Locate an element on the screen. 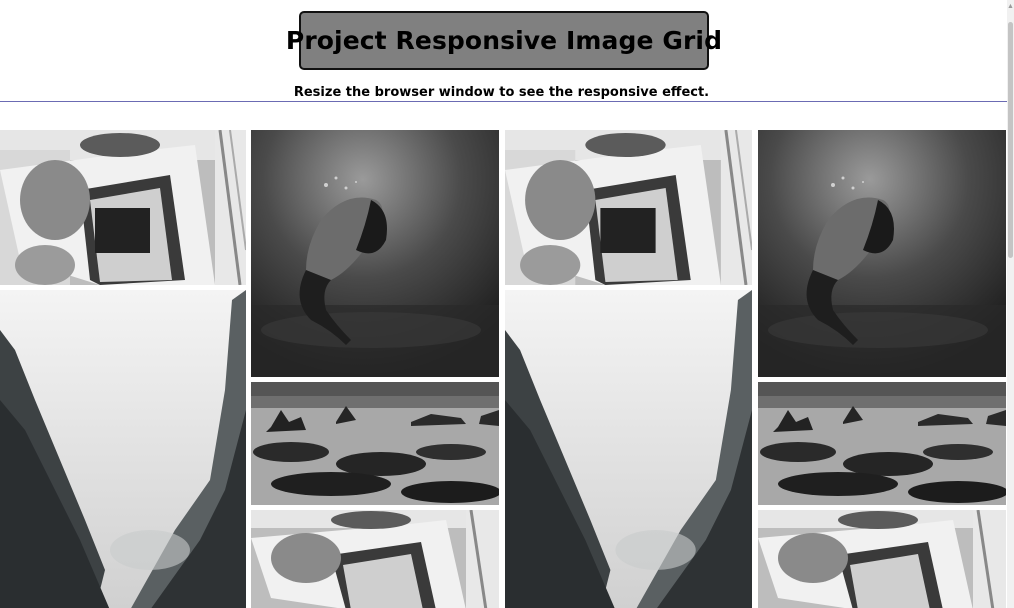  scrollbar-thumb is located at coordinates (1010, 140).